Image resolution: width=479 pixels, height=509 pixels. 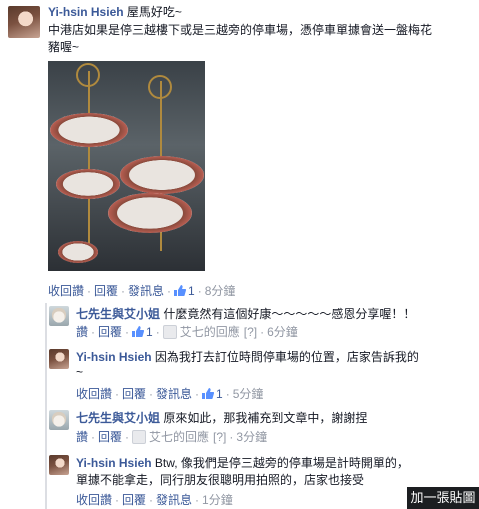 What do you see at coordinates (282, 332) in the screenshot?
I see `timestamp: 6分鐘` at bounding box center [282, 332].